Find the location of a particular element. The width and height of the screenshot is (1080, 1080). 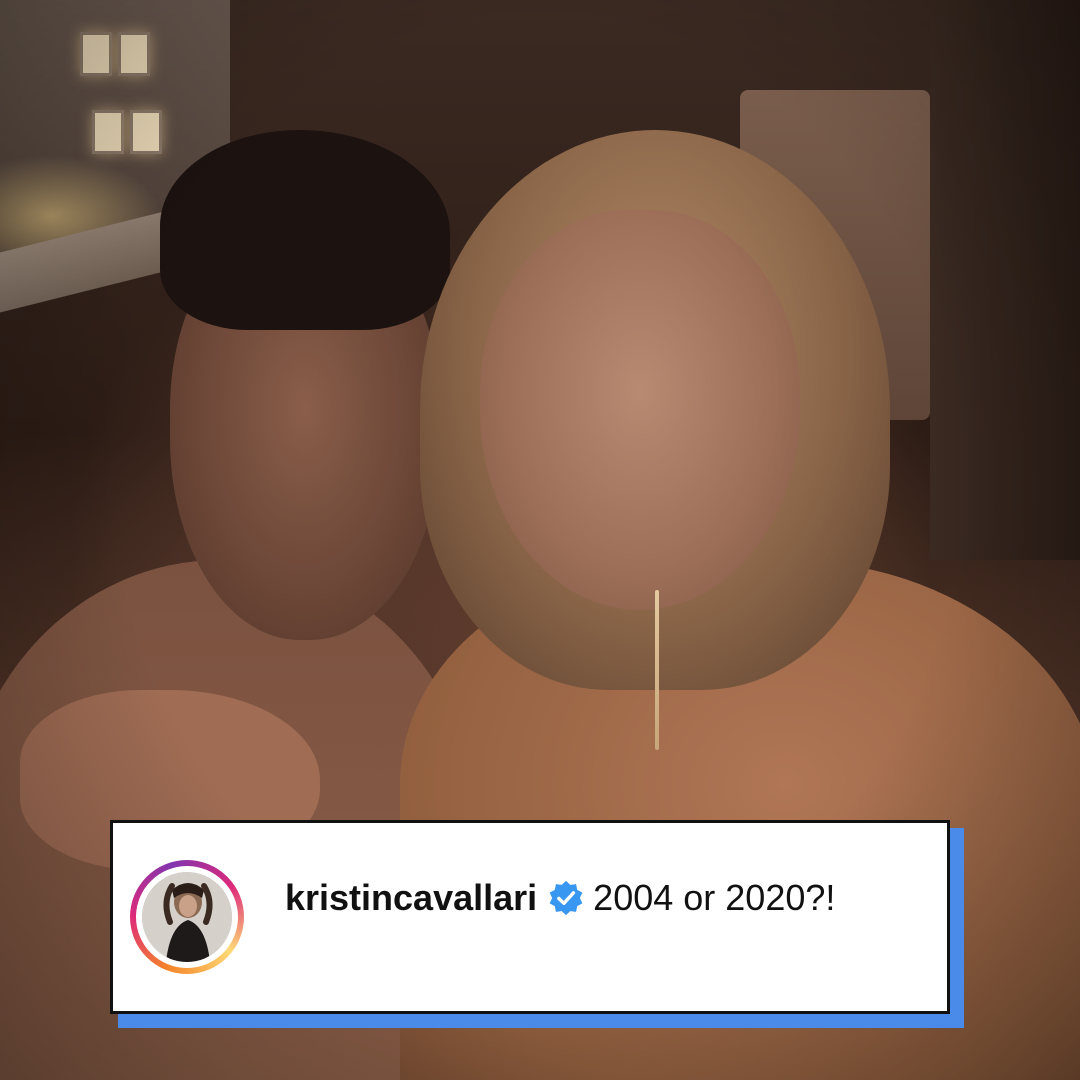

story-ring is located at coordinates (187, 917).